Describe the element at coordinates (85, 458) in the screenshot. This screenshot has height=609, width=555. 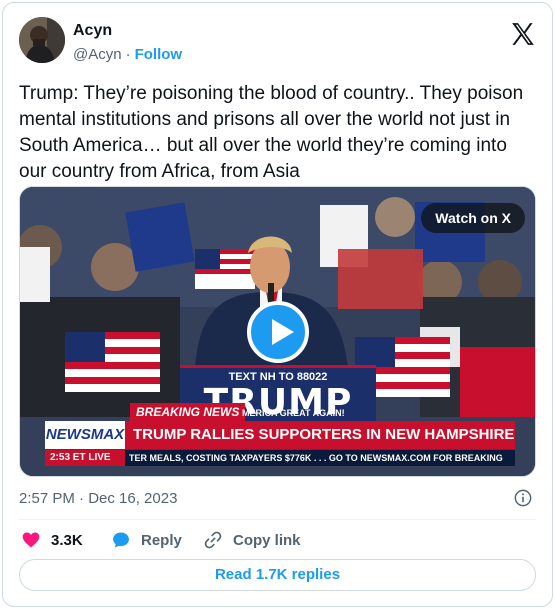
I see `ticker-time: 2:53 ET LIVE` at that location.